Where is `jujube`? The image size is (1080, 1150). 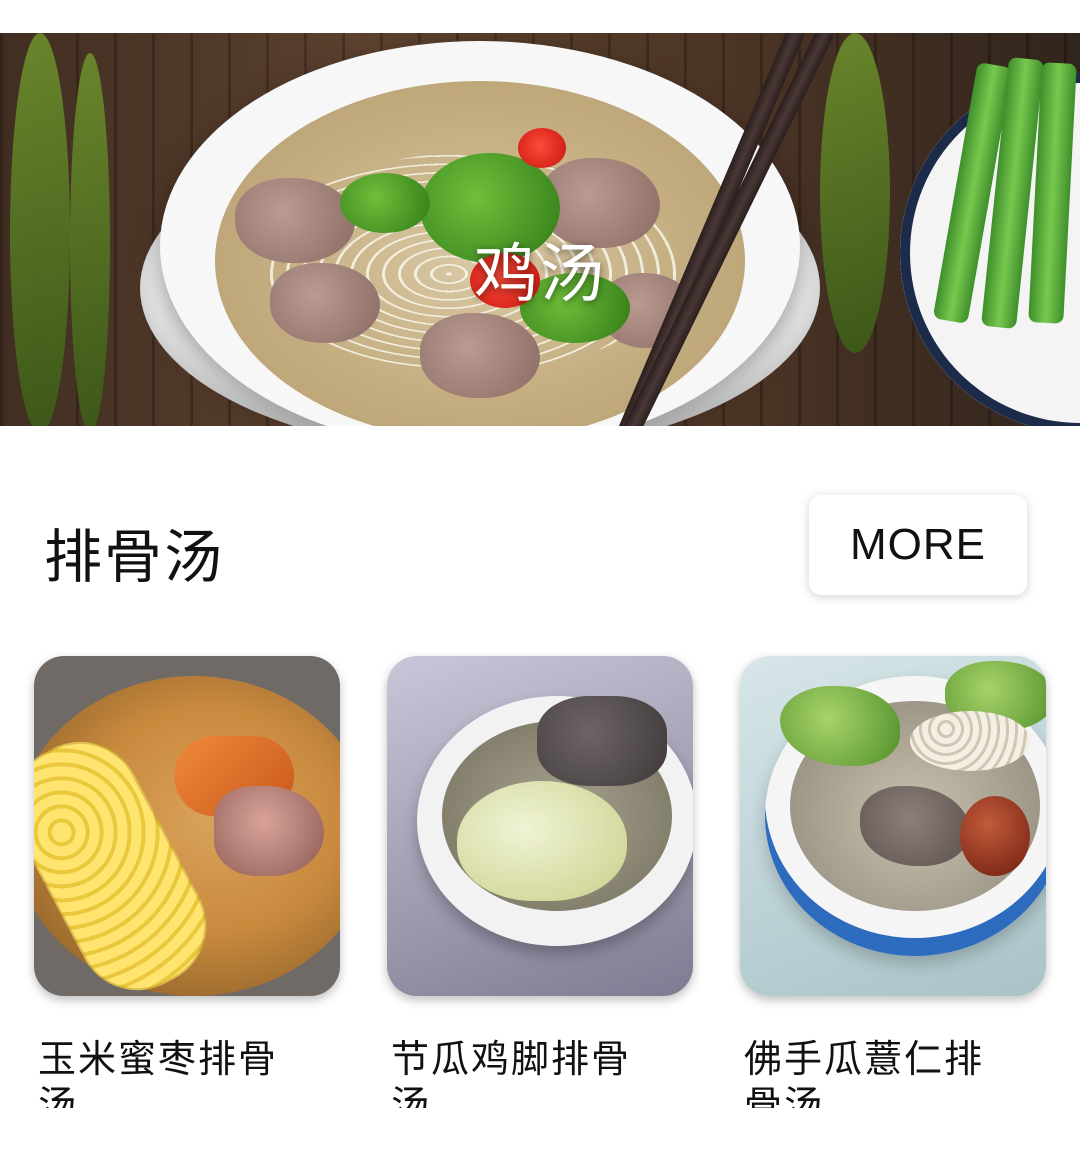 jujube is located at coordinates (995, 836).